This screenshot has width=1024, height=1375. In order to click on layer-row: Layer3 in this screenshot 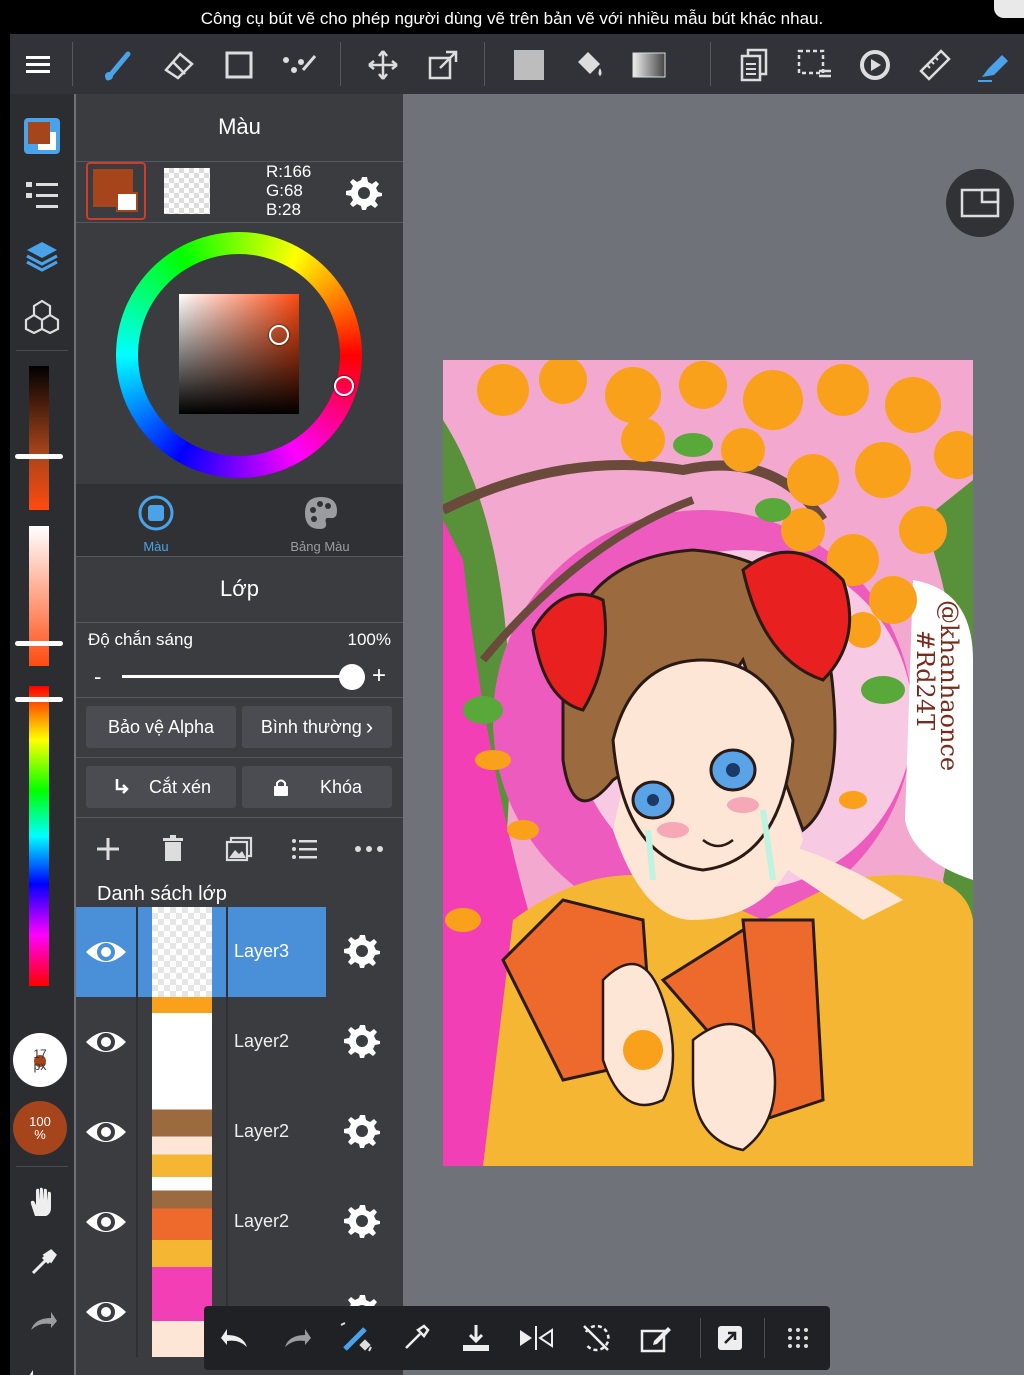, I will do `click(239, 952)`.